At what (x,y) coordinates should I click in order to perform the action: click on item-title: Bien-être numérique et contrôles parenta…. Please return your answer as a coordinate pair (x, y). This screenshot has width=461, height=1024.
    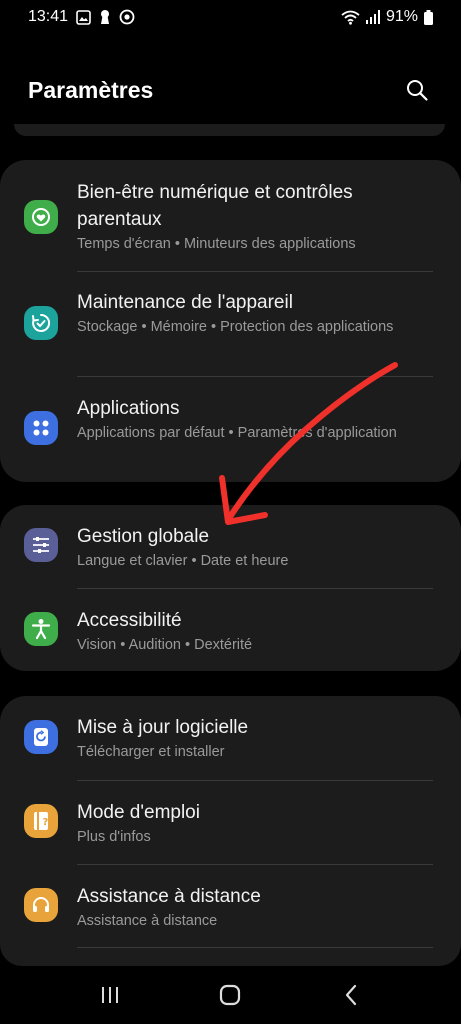
    Looking at the image, I should click on (215, 206).